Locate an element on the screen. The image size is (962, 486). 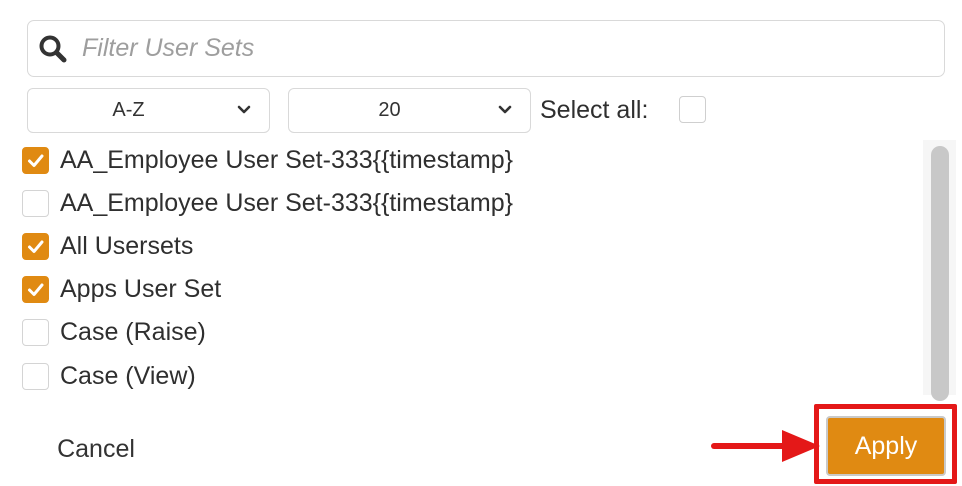
search-box is located at coordinates (486, 48).